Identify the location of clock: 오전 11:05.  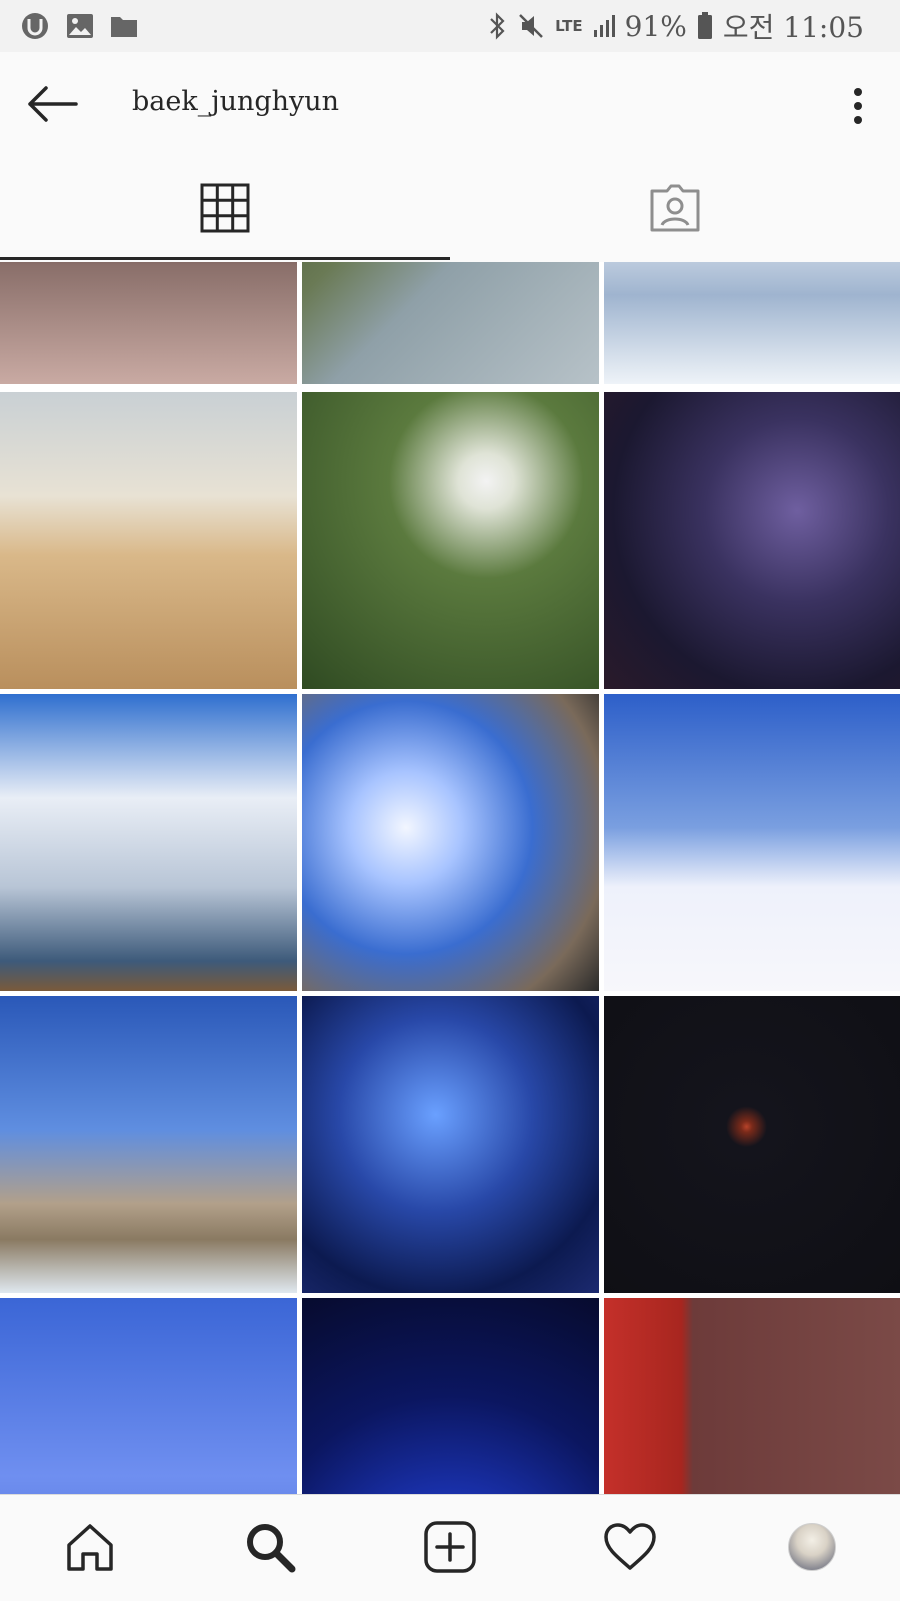
(793, 27).